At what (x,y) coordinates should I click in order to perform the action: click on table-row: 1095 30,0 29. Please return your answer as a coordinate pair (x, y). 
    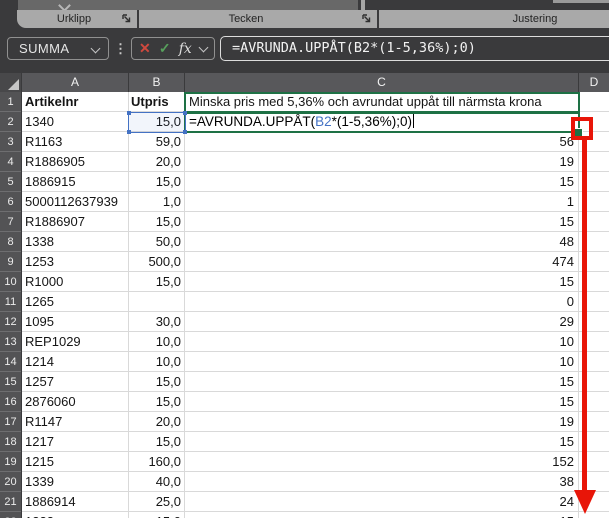
    Looking at the image, I should click on (315, 322).